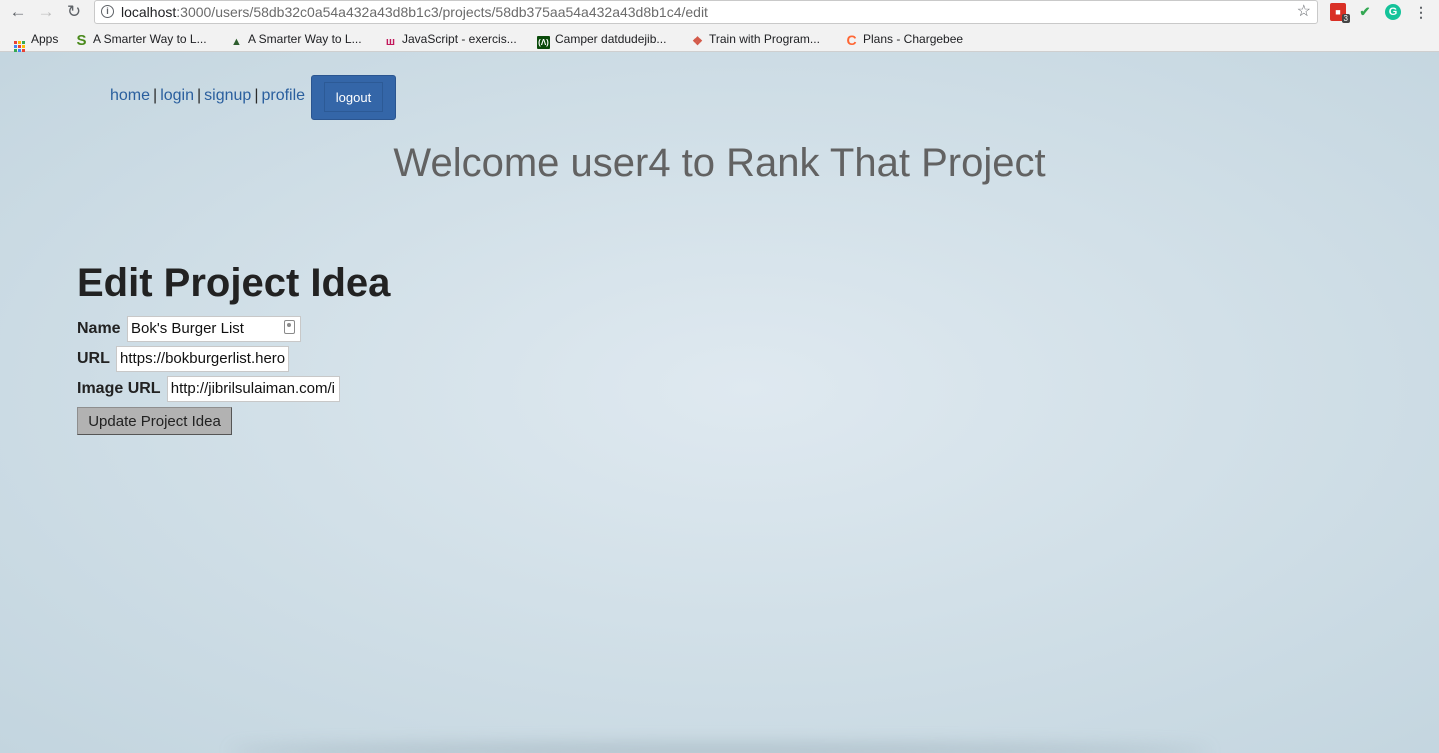  What do you see at coordinates (227, 95) in the screenshot?
I see `nav-signup-link: signup` at bounding box center [227, 95].